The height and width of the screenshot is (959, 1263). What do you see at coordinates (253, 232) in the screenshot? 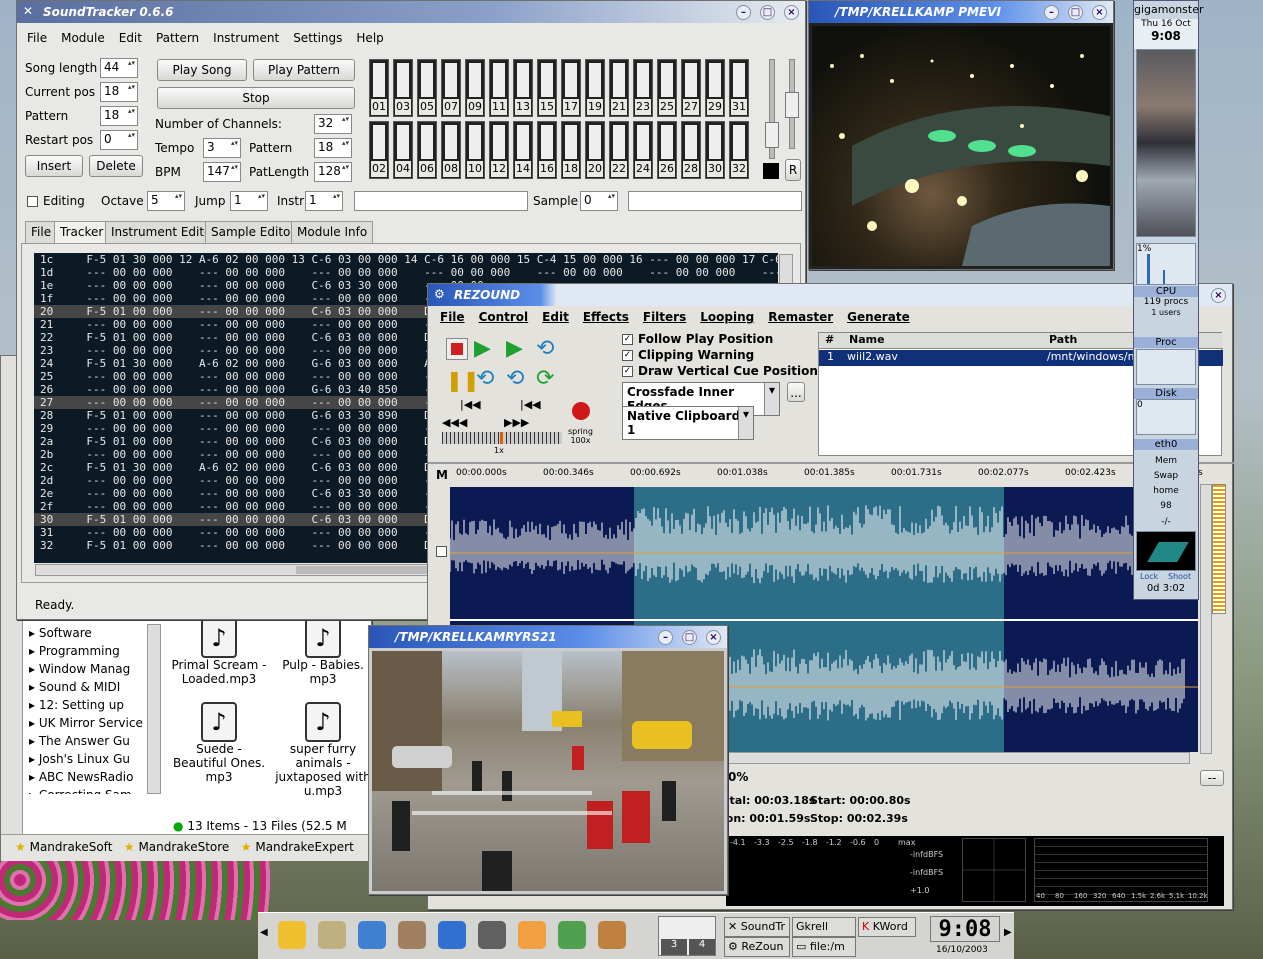
I see `tab-sample-editor: Sample Editor` at bounding box center [253, 232].